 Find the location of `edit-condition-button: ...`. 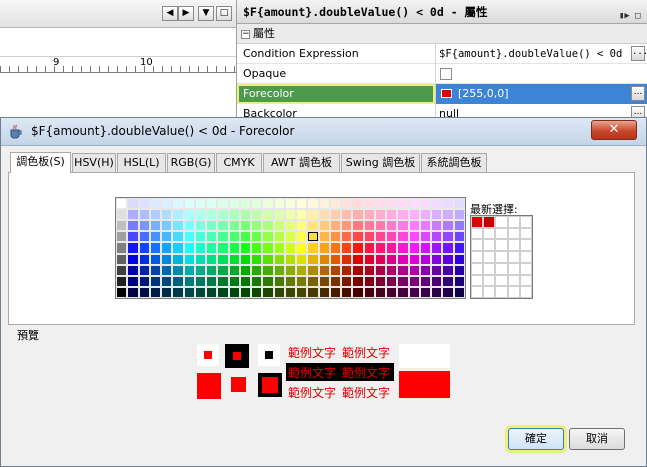

edit-condition-button: ... is located at coordinates (639, 53).